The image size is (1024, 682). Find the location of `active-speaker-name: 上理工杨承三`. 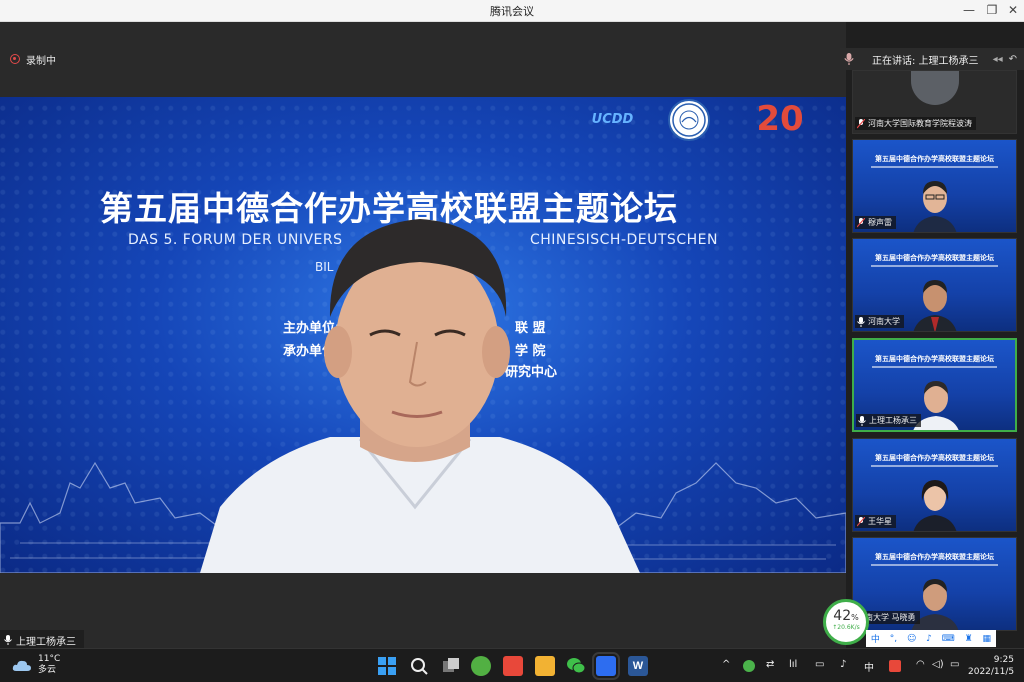

active-speaker-name: 上理工杨承三 is located at coordinates (46, 642).